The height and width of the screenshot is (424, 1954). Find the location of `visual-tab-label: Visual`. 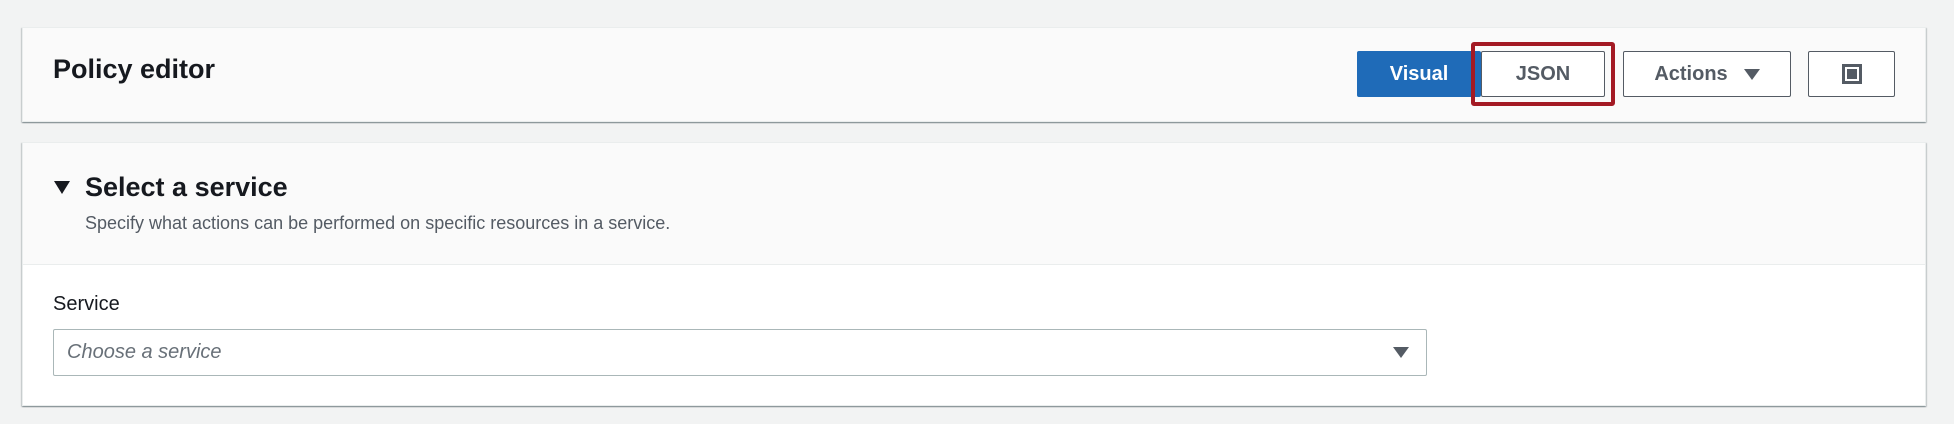

visual-tab-label: Visual is located at coordinates (1419, 73).